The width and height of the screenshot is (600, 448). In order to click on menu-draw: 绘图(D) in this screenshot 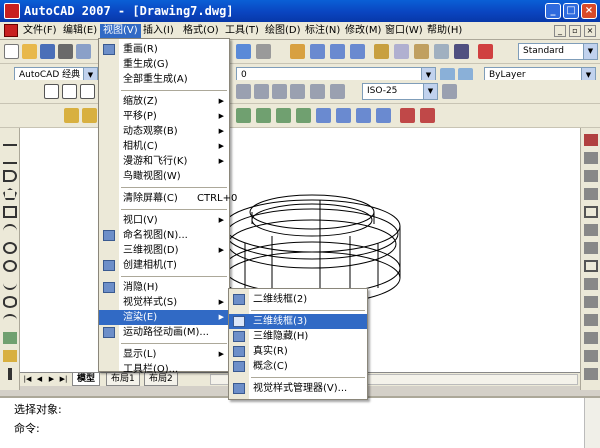, I will do `click(283, 31)`.